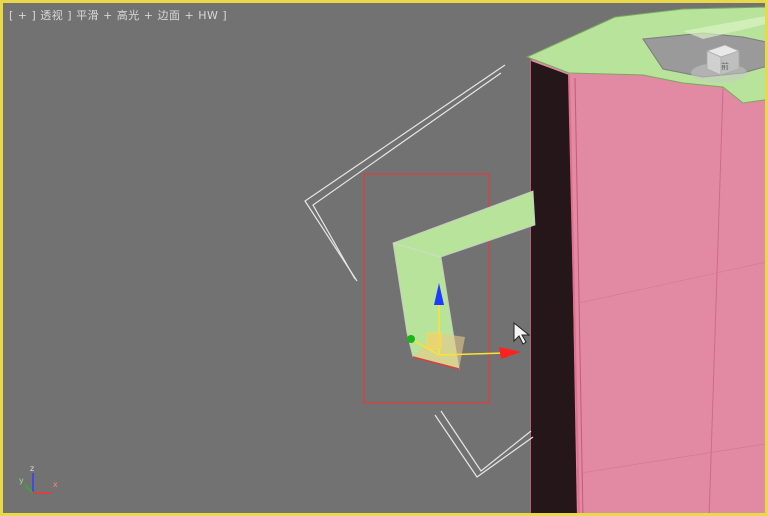 The height and width of the screenshot is (516, 768). I want to click on wireframe-lower-inner, so click(486, 441).